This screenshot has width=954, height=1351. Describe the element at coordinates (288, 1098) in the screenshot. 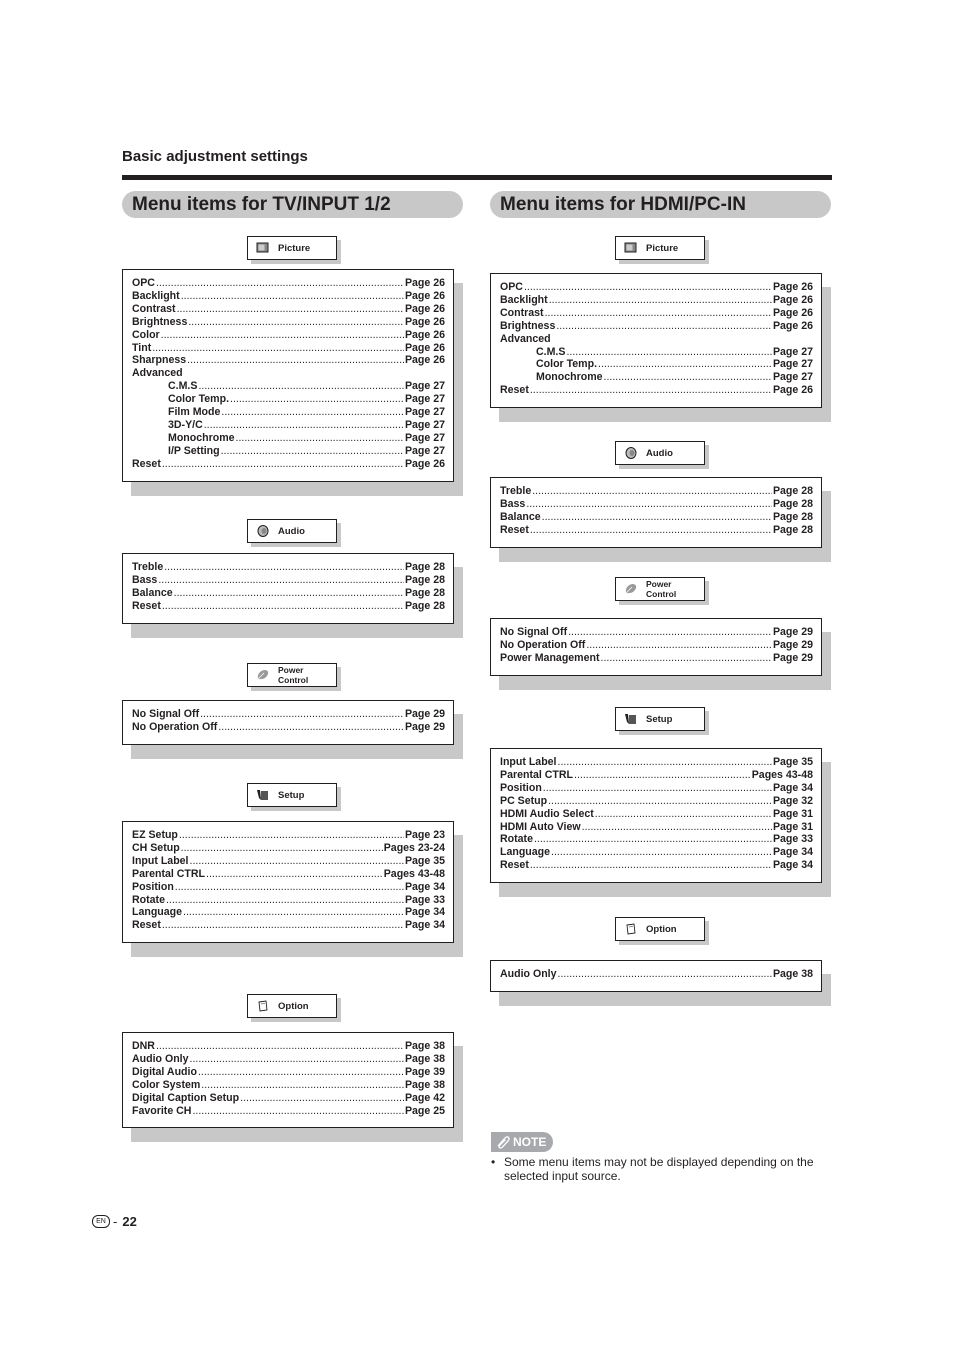

I see `menu-item-row: Digital Caption Setup Page 42` at that location.